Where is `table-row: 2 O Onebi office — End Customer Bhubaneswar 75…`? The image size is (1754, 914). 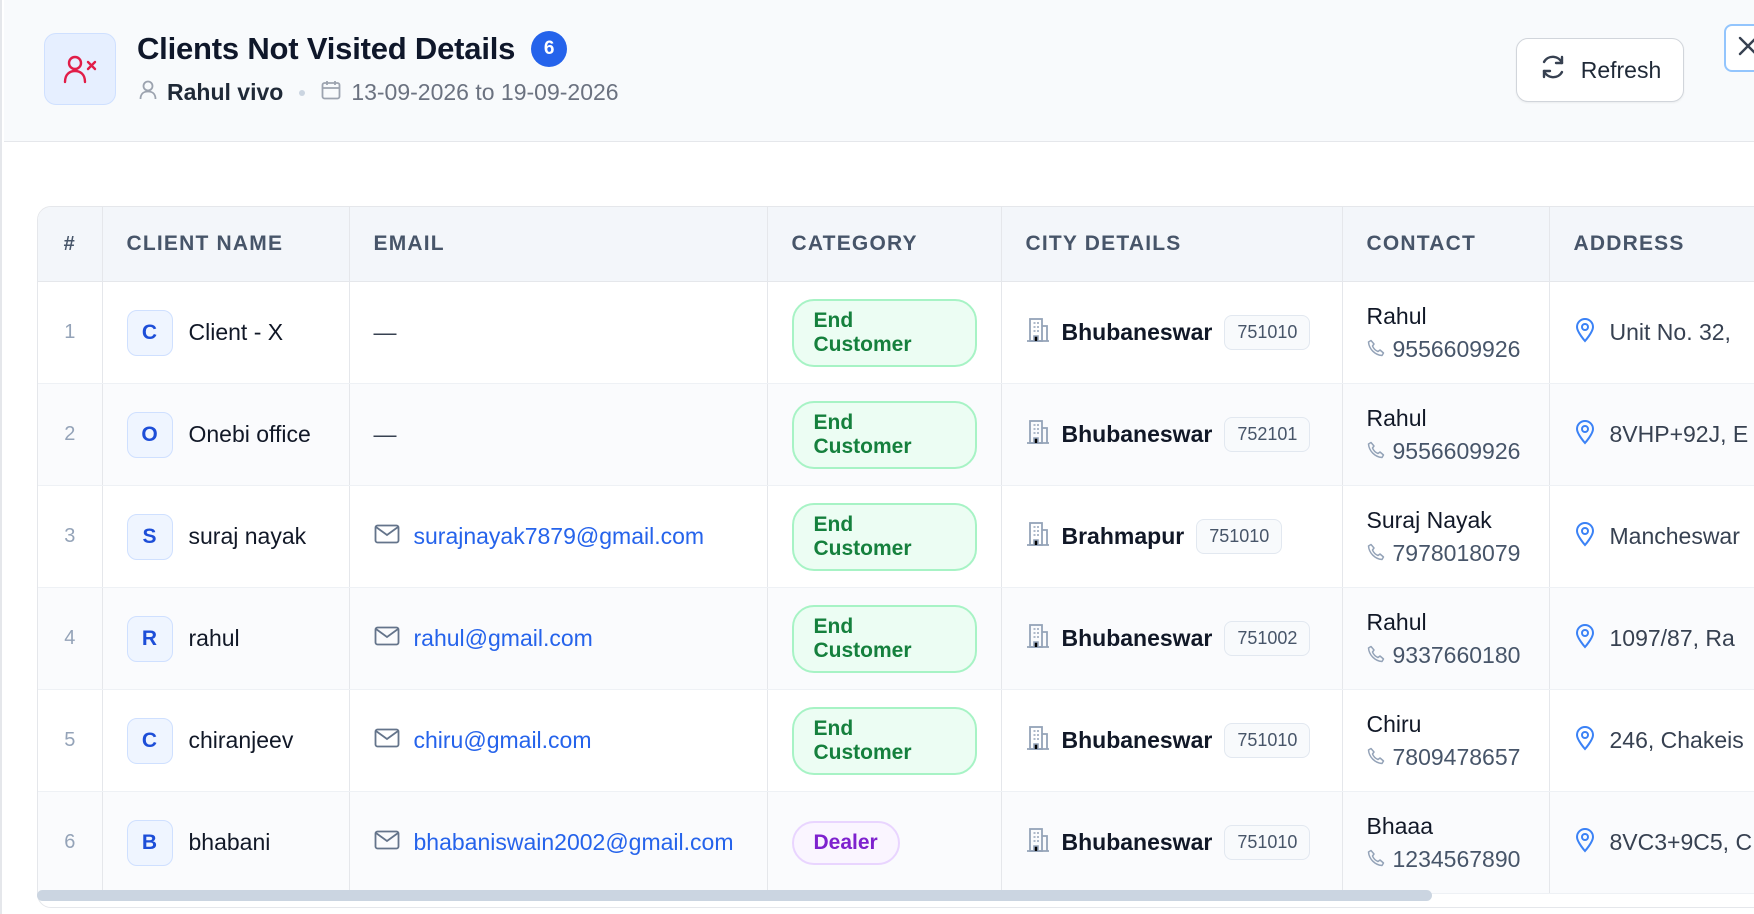
table-row: 2 O Onebi office — End Customer Bhubaneswar 75… is located at coordinates (896, 434).